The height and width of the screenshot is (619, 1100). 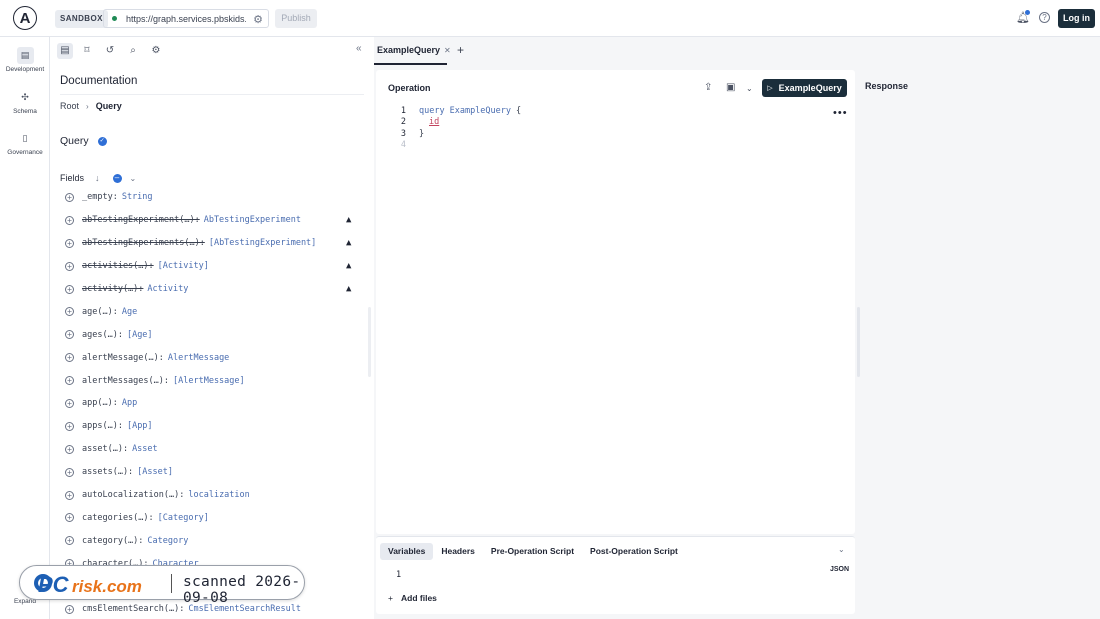 What do you see at coordinates (156, 51) in the screenshot?
I see `settings-icon: ⚙` at bounding box center [156, 51].